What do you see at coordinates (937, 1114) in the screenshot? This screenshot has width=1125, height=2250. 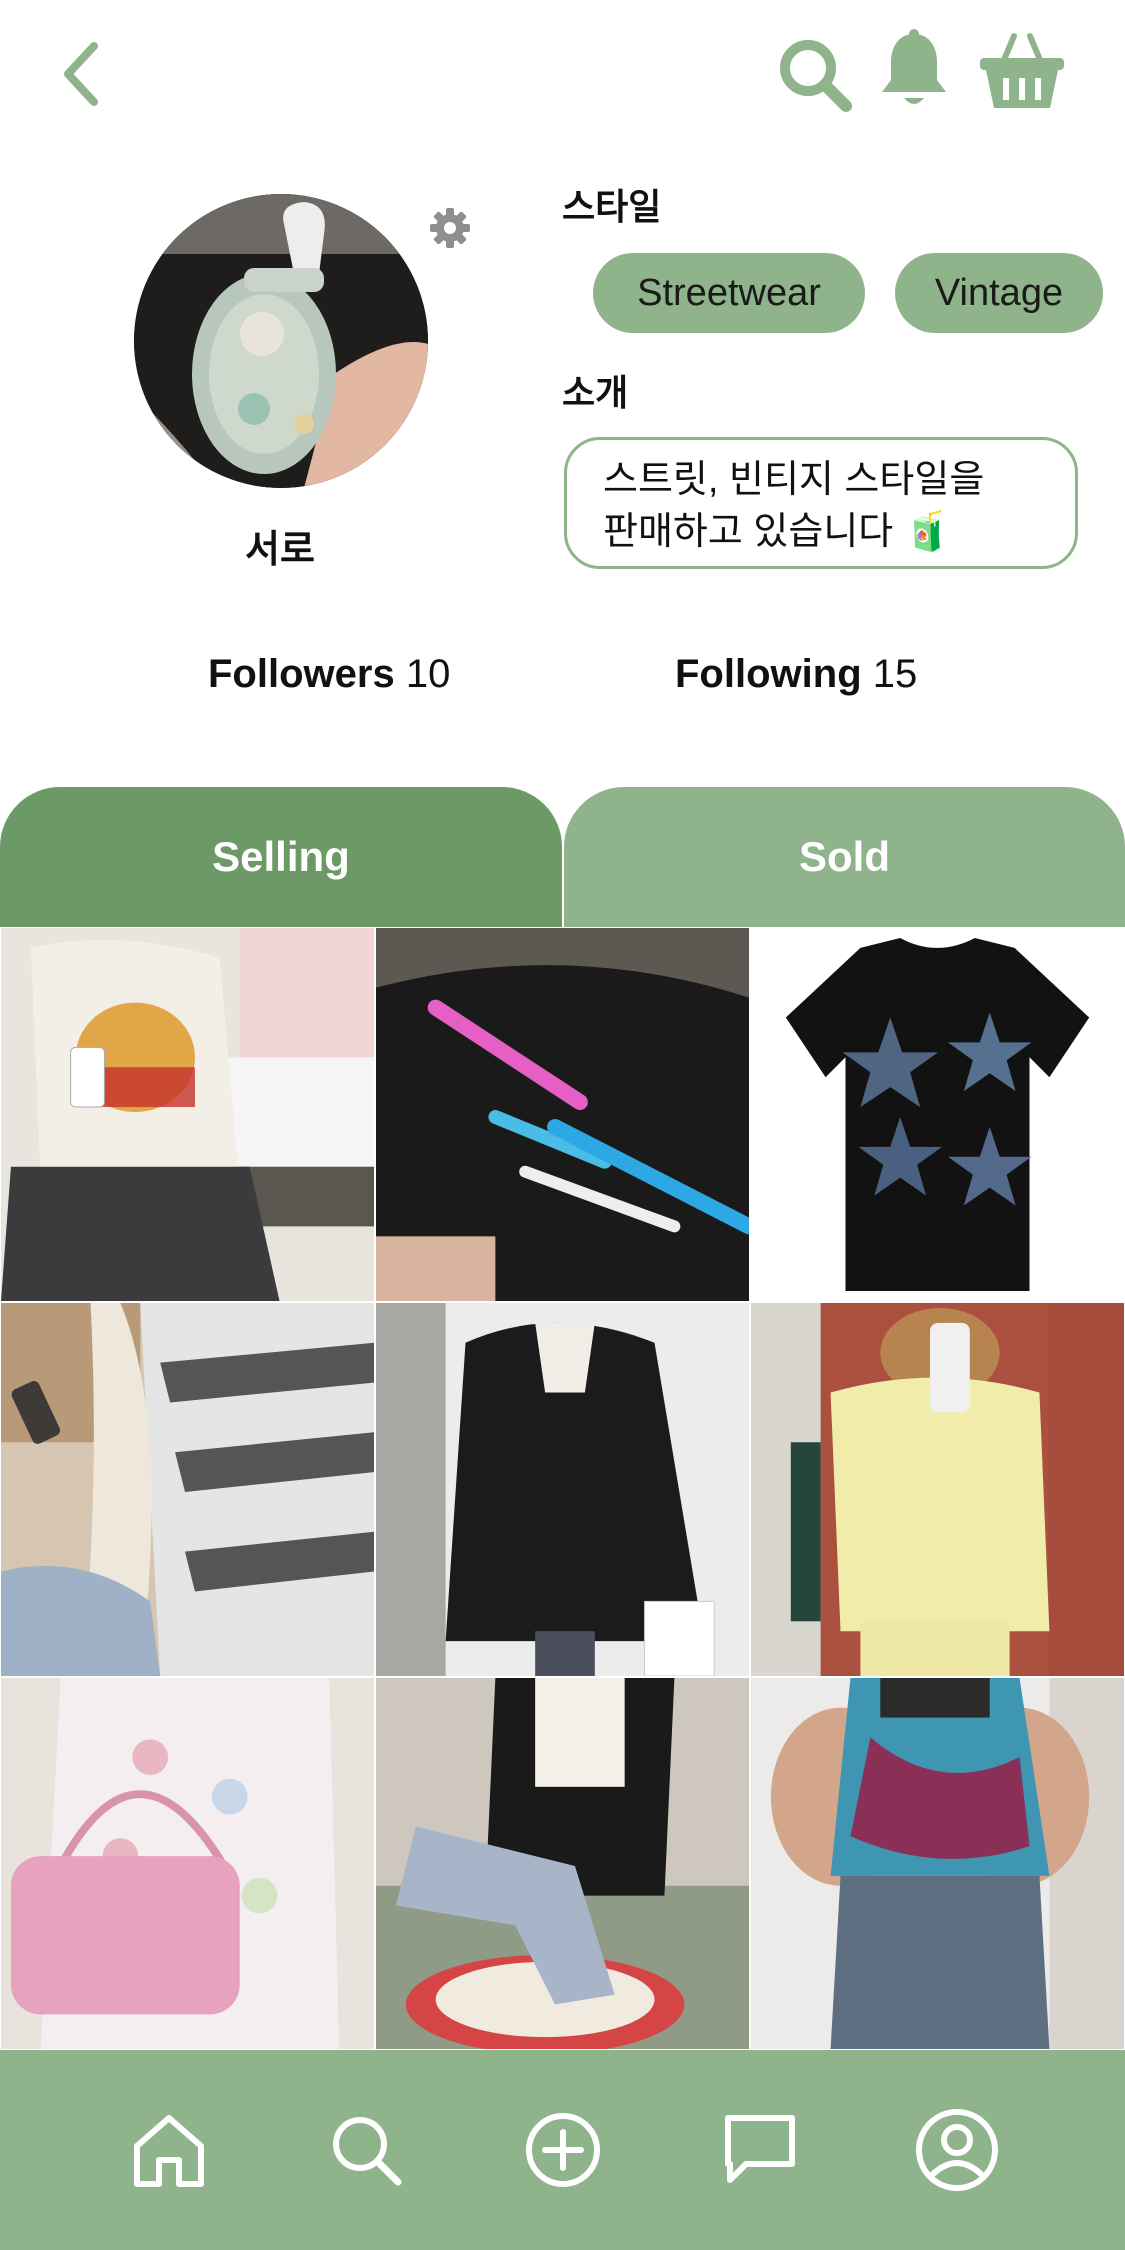 I see `product-thumbnail-star-tee` at bounding box center [937, 1114].